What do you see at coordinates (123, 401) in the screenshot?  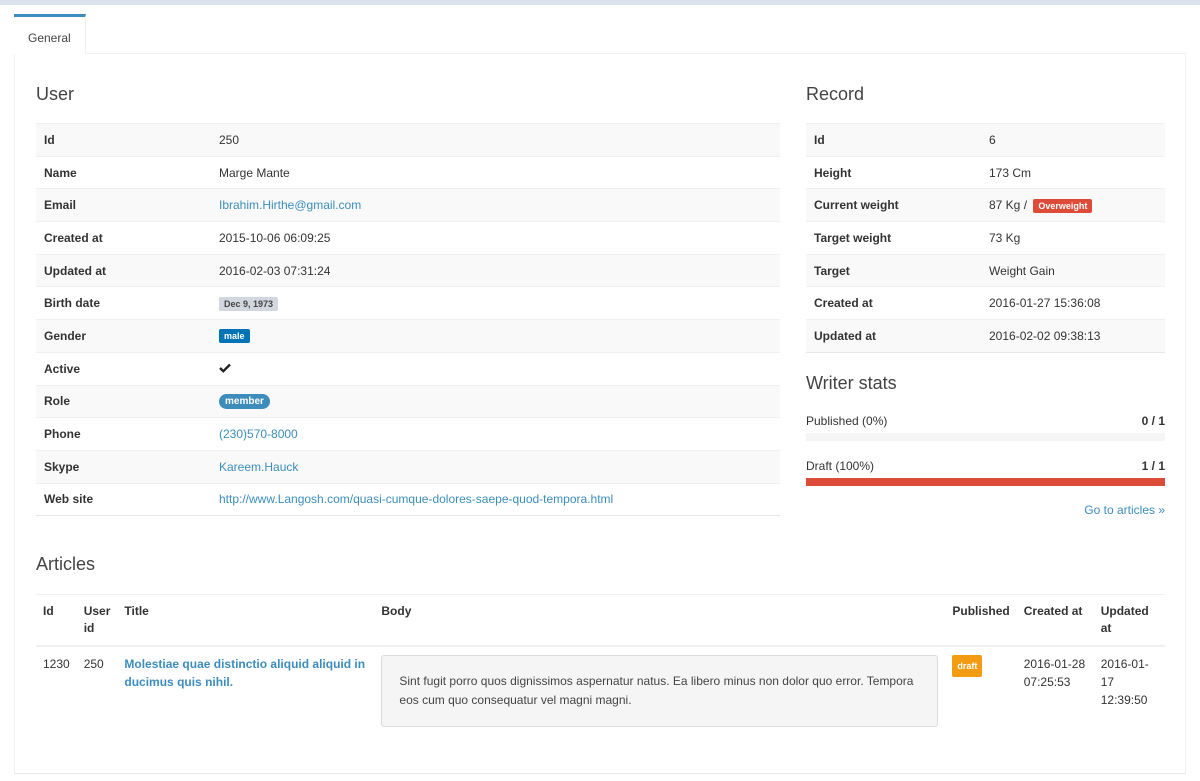 I see `user-key: Role` at bounding box center [123, 401].